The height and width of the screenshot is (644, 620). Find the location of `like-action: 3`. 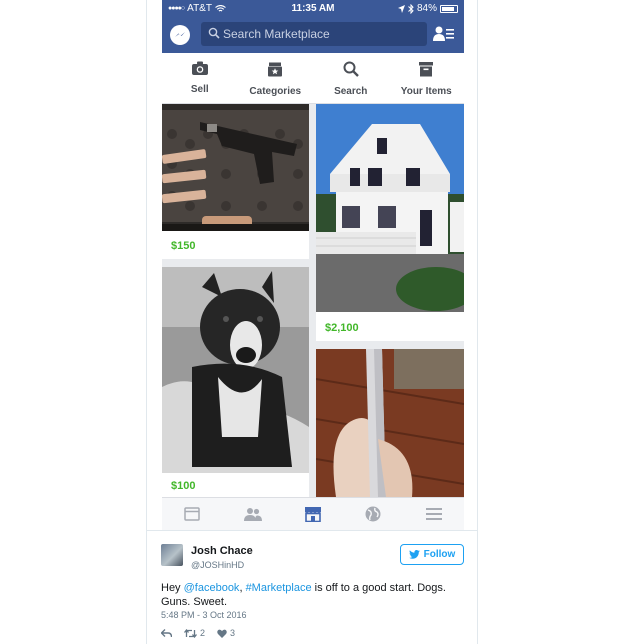

like-action: 3 is located at coordinates (226, 633).